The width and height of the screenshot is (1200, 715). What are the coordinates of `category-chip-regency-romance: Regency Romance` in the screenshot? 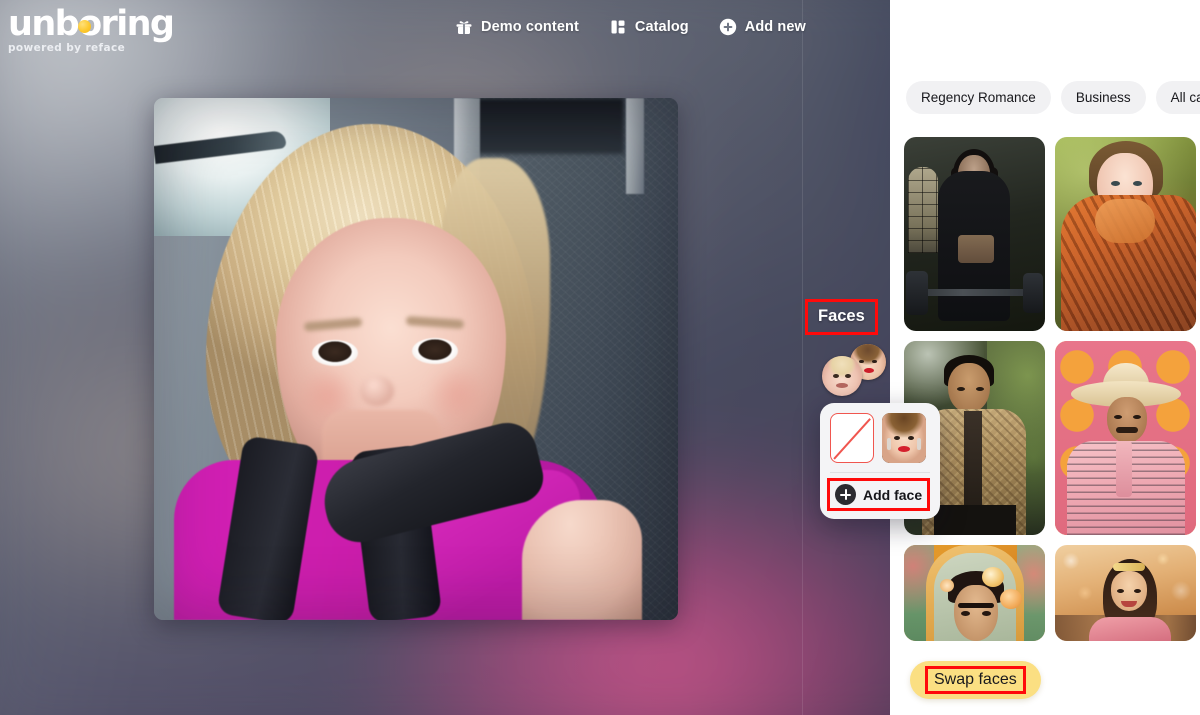 It's located at (978, 97).